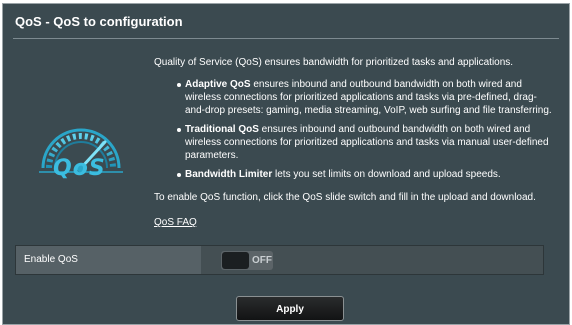 The image size is (572, 325). What do you see at coordinates (279, 260) in the screenshot?
I see `enable-qos-row: Enable QoS OFF` at bounding box center [279, 260].